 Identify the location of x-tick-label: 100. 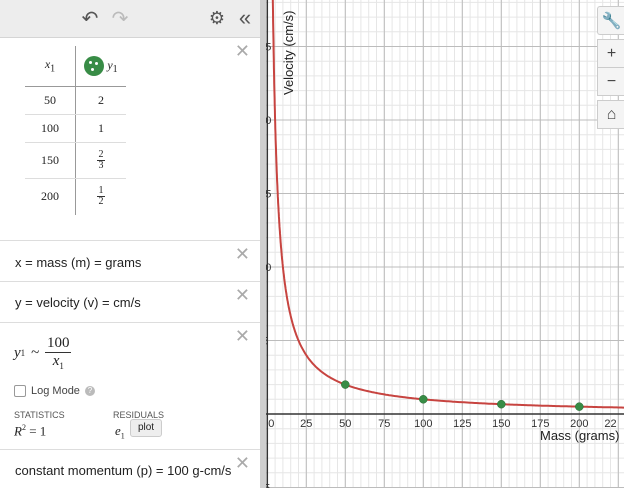
(423, 424).